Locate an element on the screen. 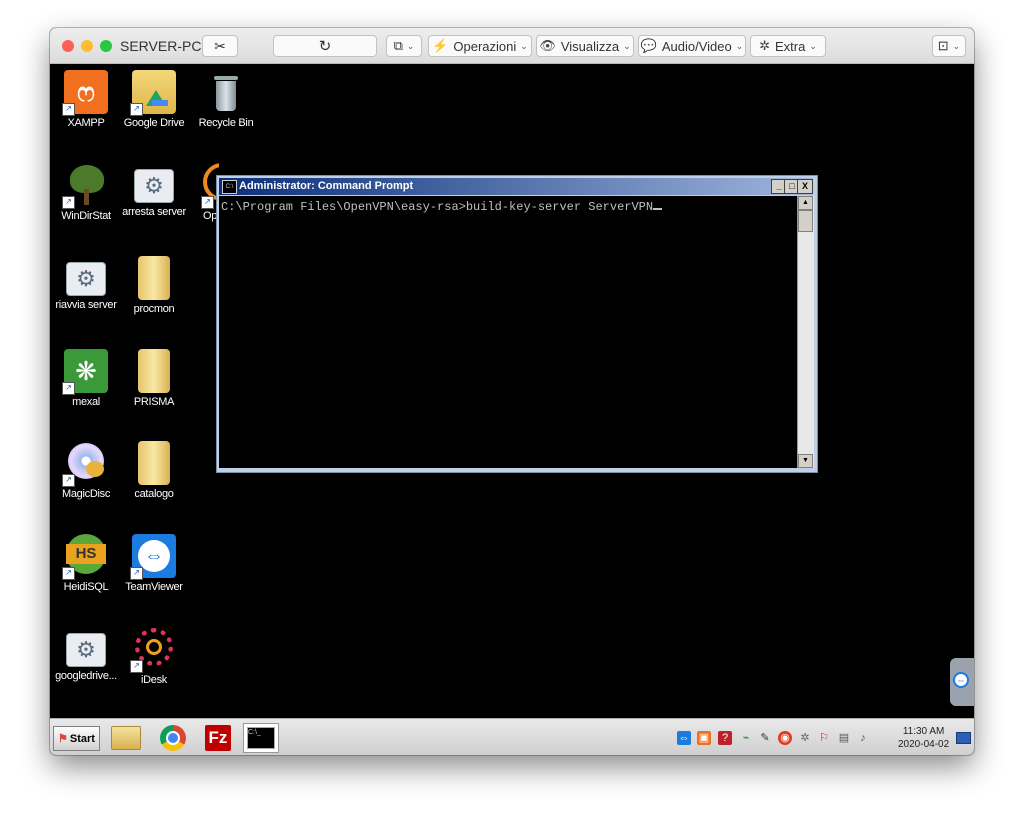  start-button: ⚑ Start is located at coordinates (76, 738).